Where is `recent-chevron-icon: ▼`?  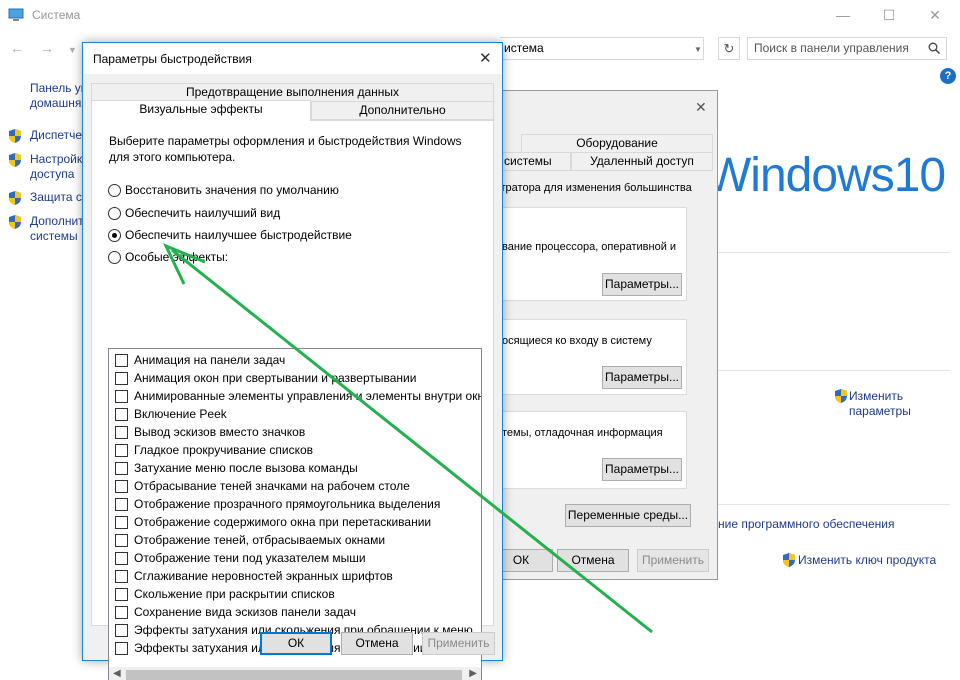 recent-chevron-icon: ▼ is located at coordinates (72, 50).